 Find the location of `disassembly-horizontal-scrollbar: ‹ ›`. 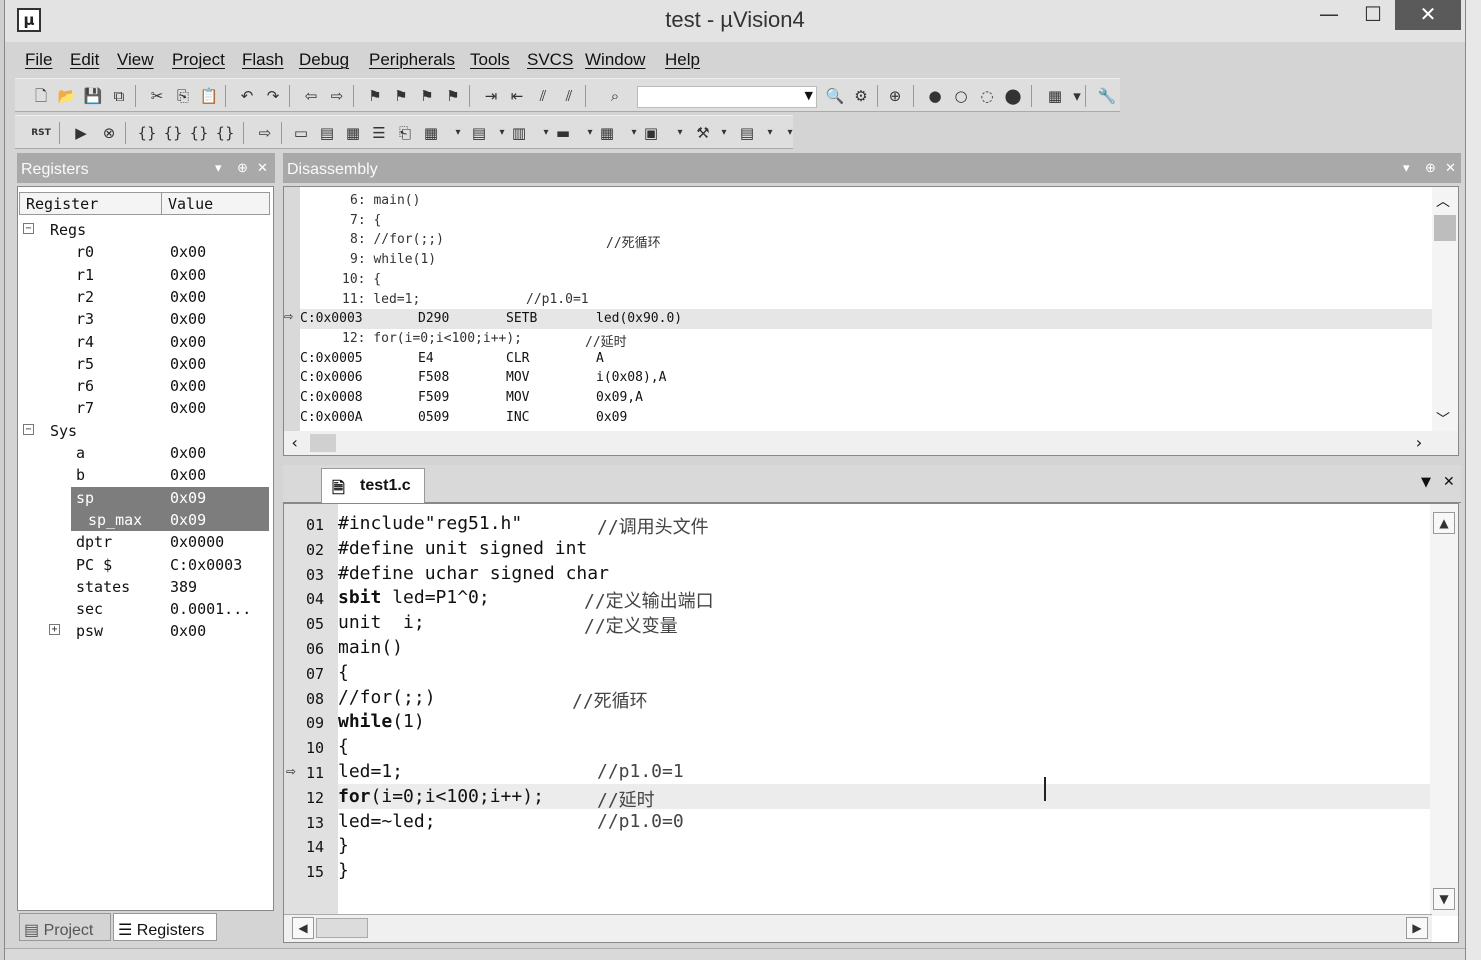

disassembly-horizontal-scrollbar: ‹ › is located at coordinates (871, 443).